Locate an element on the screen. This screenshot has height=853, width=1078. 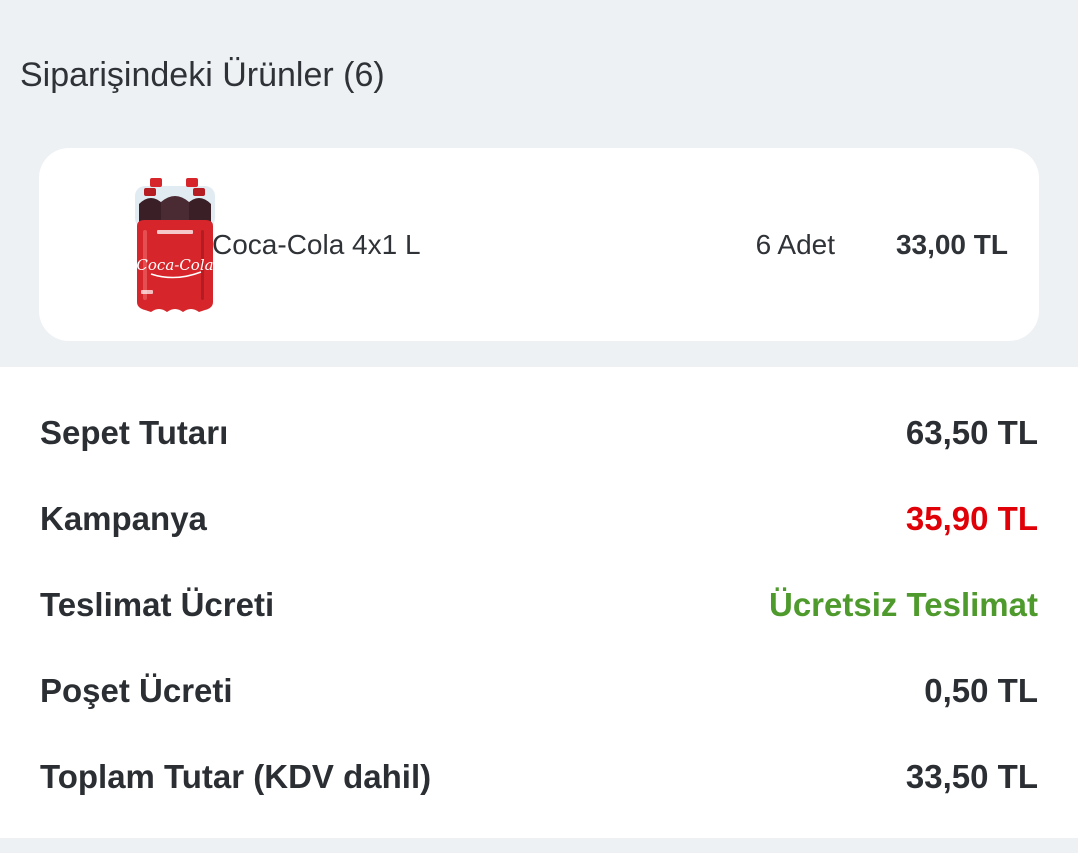
coca-cola-bottle-pack-image: Coca-Cola is located at coordinates (175, 246).